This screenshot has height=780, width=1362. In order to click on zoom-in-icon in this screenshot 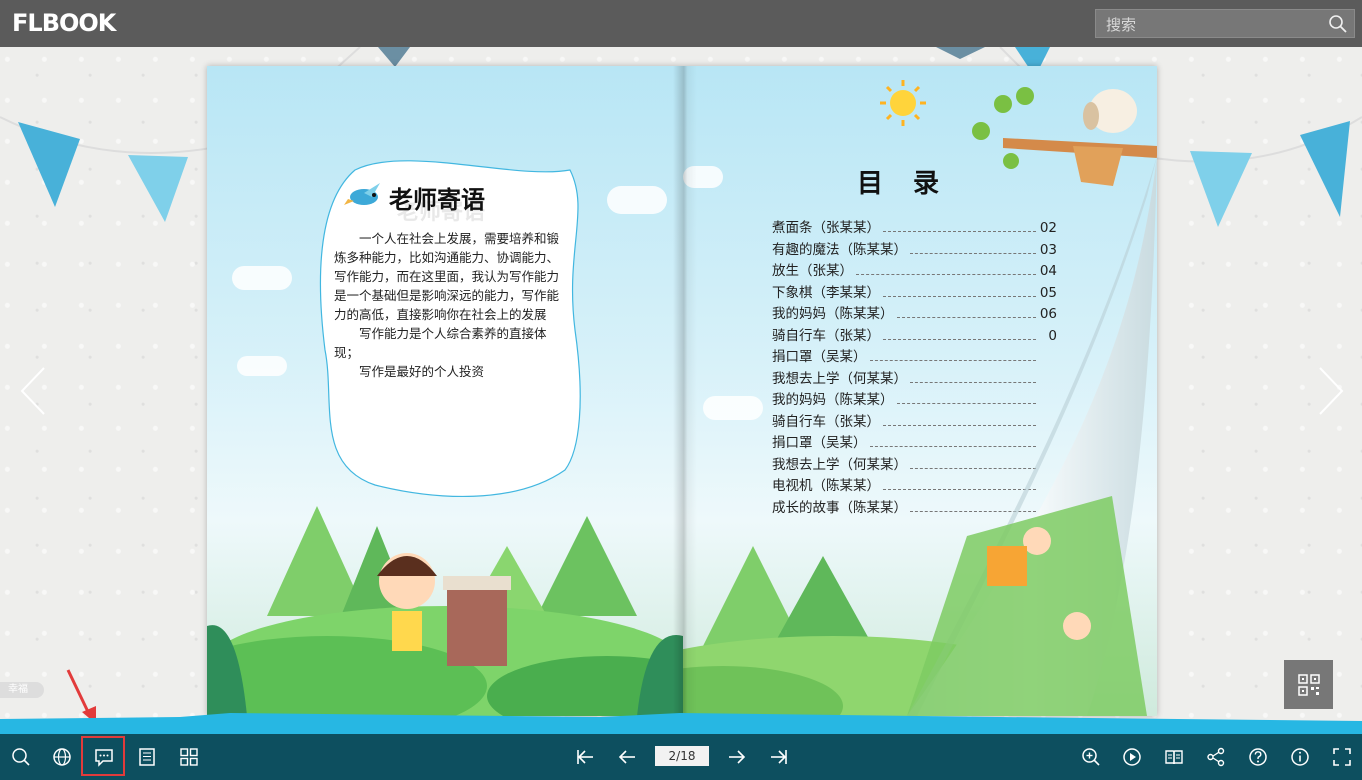, I will do `click(1091, 757)`.